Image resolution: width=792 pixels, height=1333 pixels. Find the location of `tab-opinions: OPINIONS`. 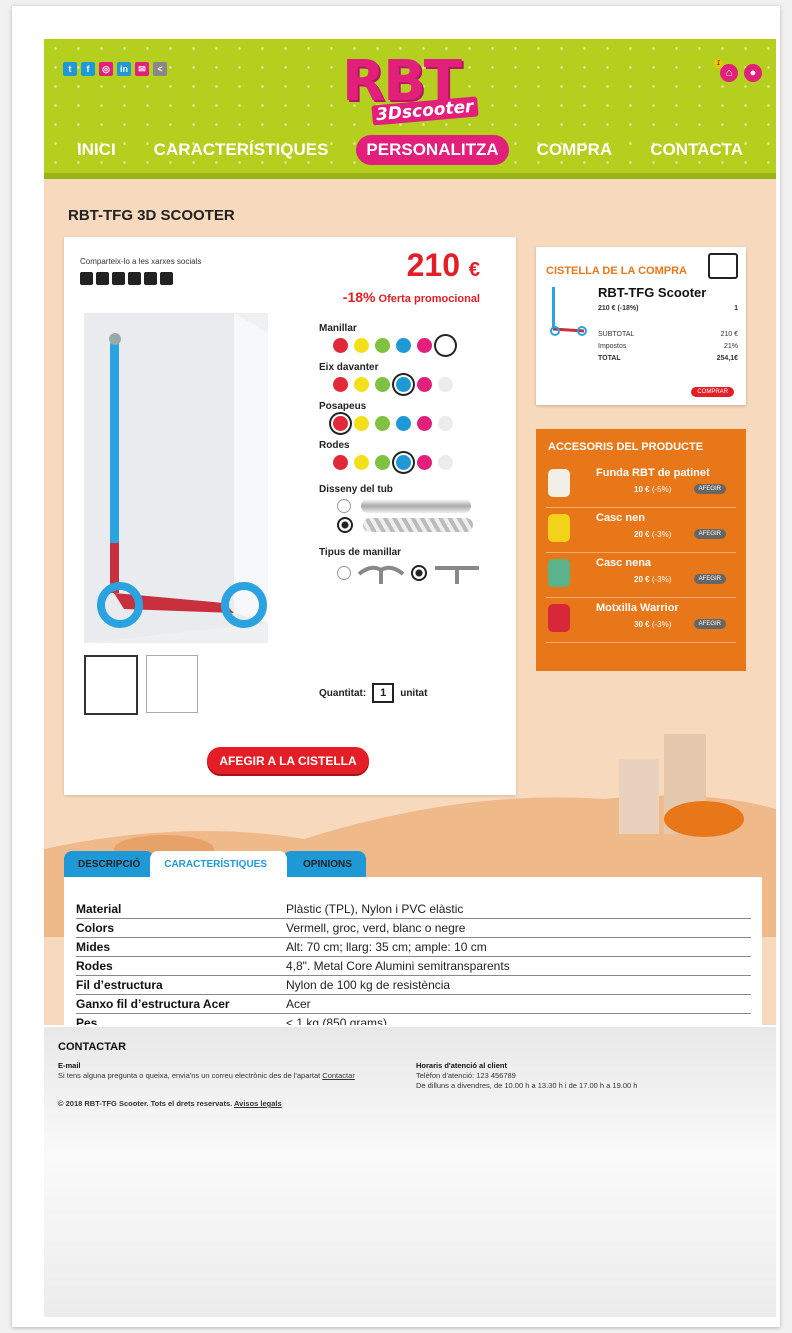

tab-opinions: OPINIONS is located at coordinates (324, 864).